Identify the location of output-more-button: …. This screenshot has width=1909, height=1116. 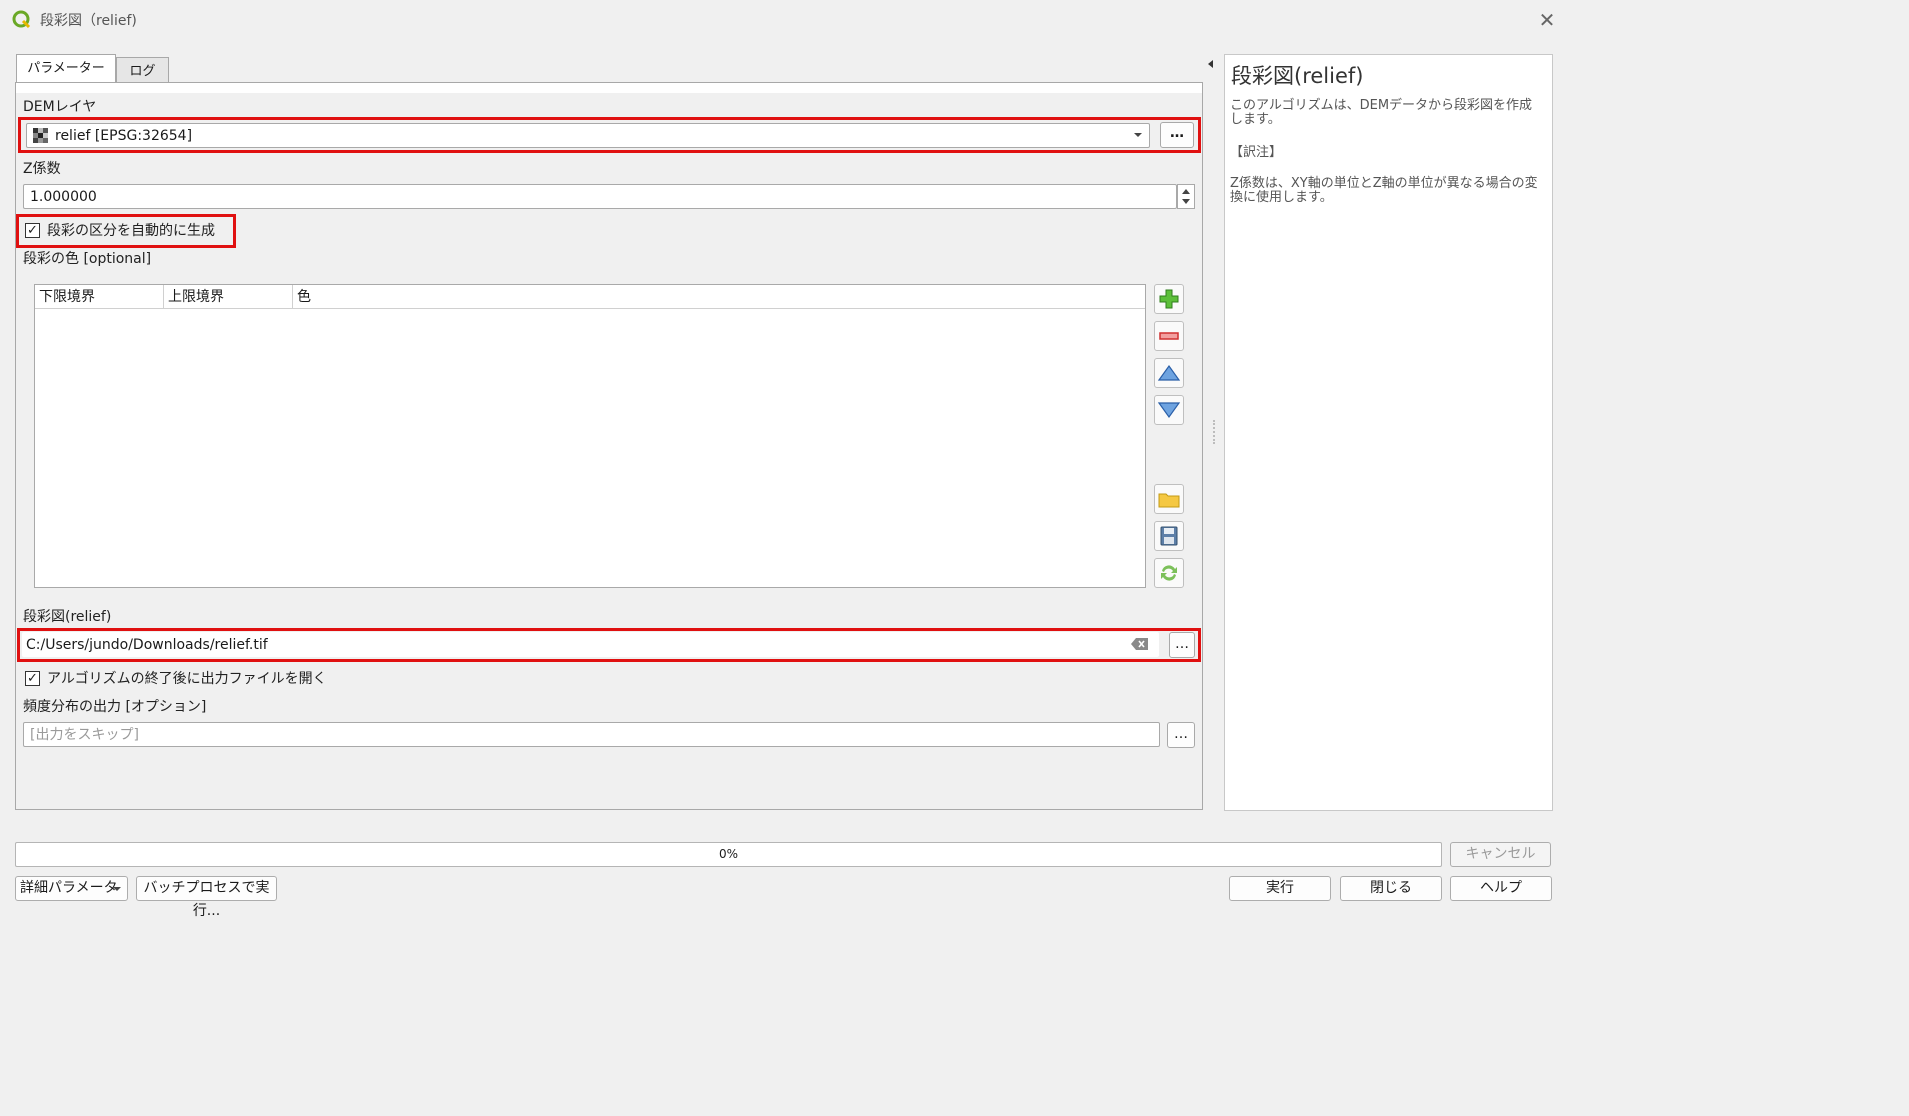
(1182, 645).